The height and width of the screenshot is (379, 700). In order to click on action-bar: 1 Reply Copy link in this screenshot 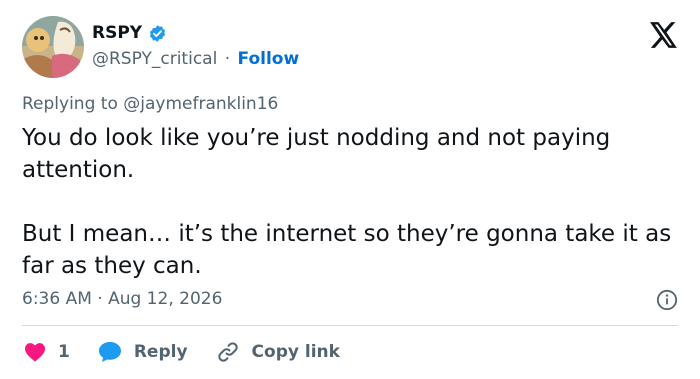, I will do `click(182, 352)`.